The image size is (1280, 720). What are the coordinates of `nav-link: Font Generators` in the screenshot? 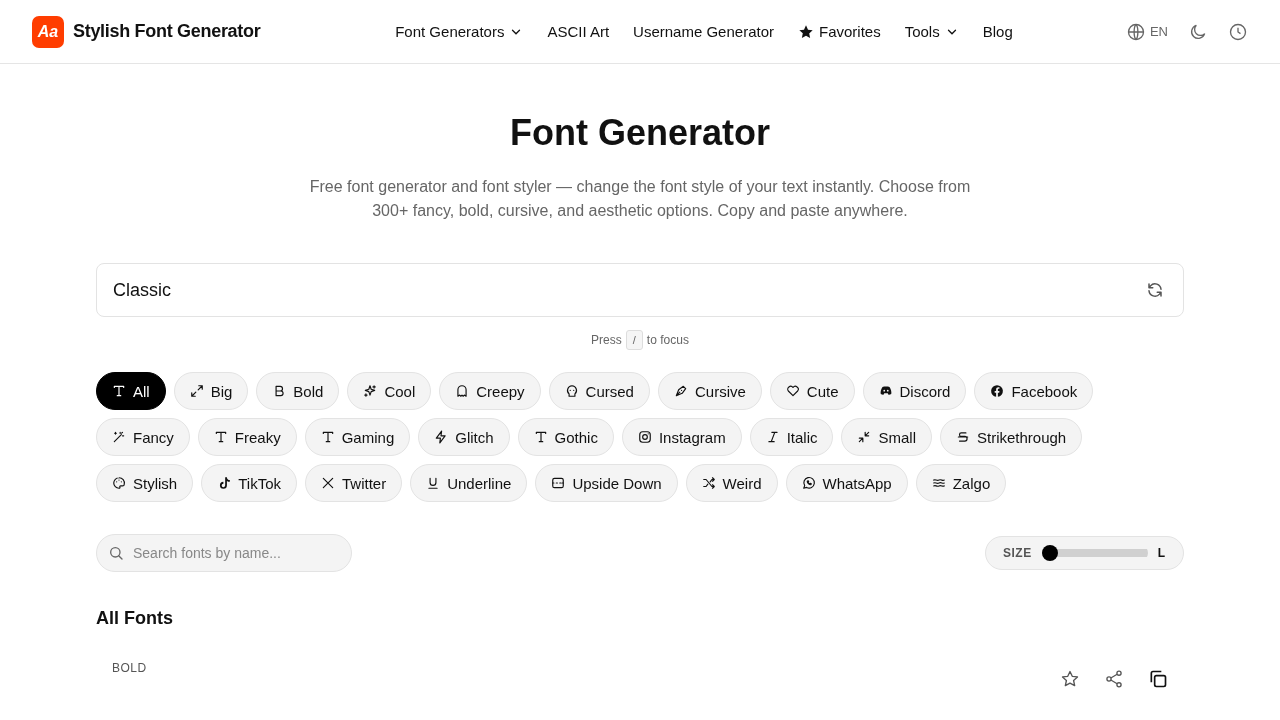 It's located at (459, 31).